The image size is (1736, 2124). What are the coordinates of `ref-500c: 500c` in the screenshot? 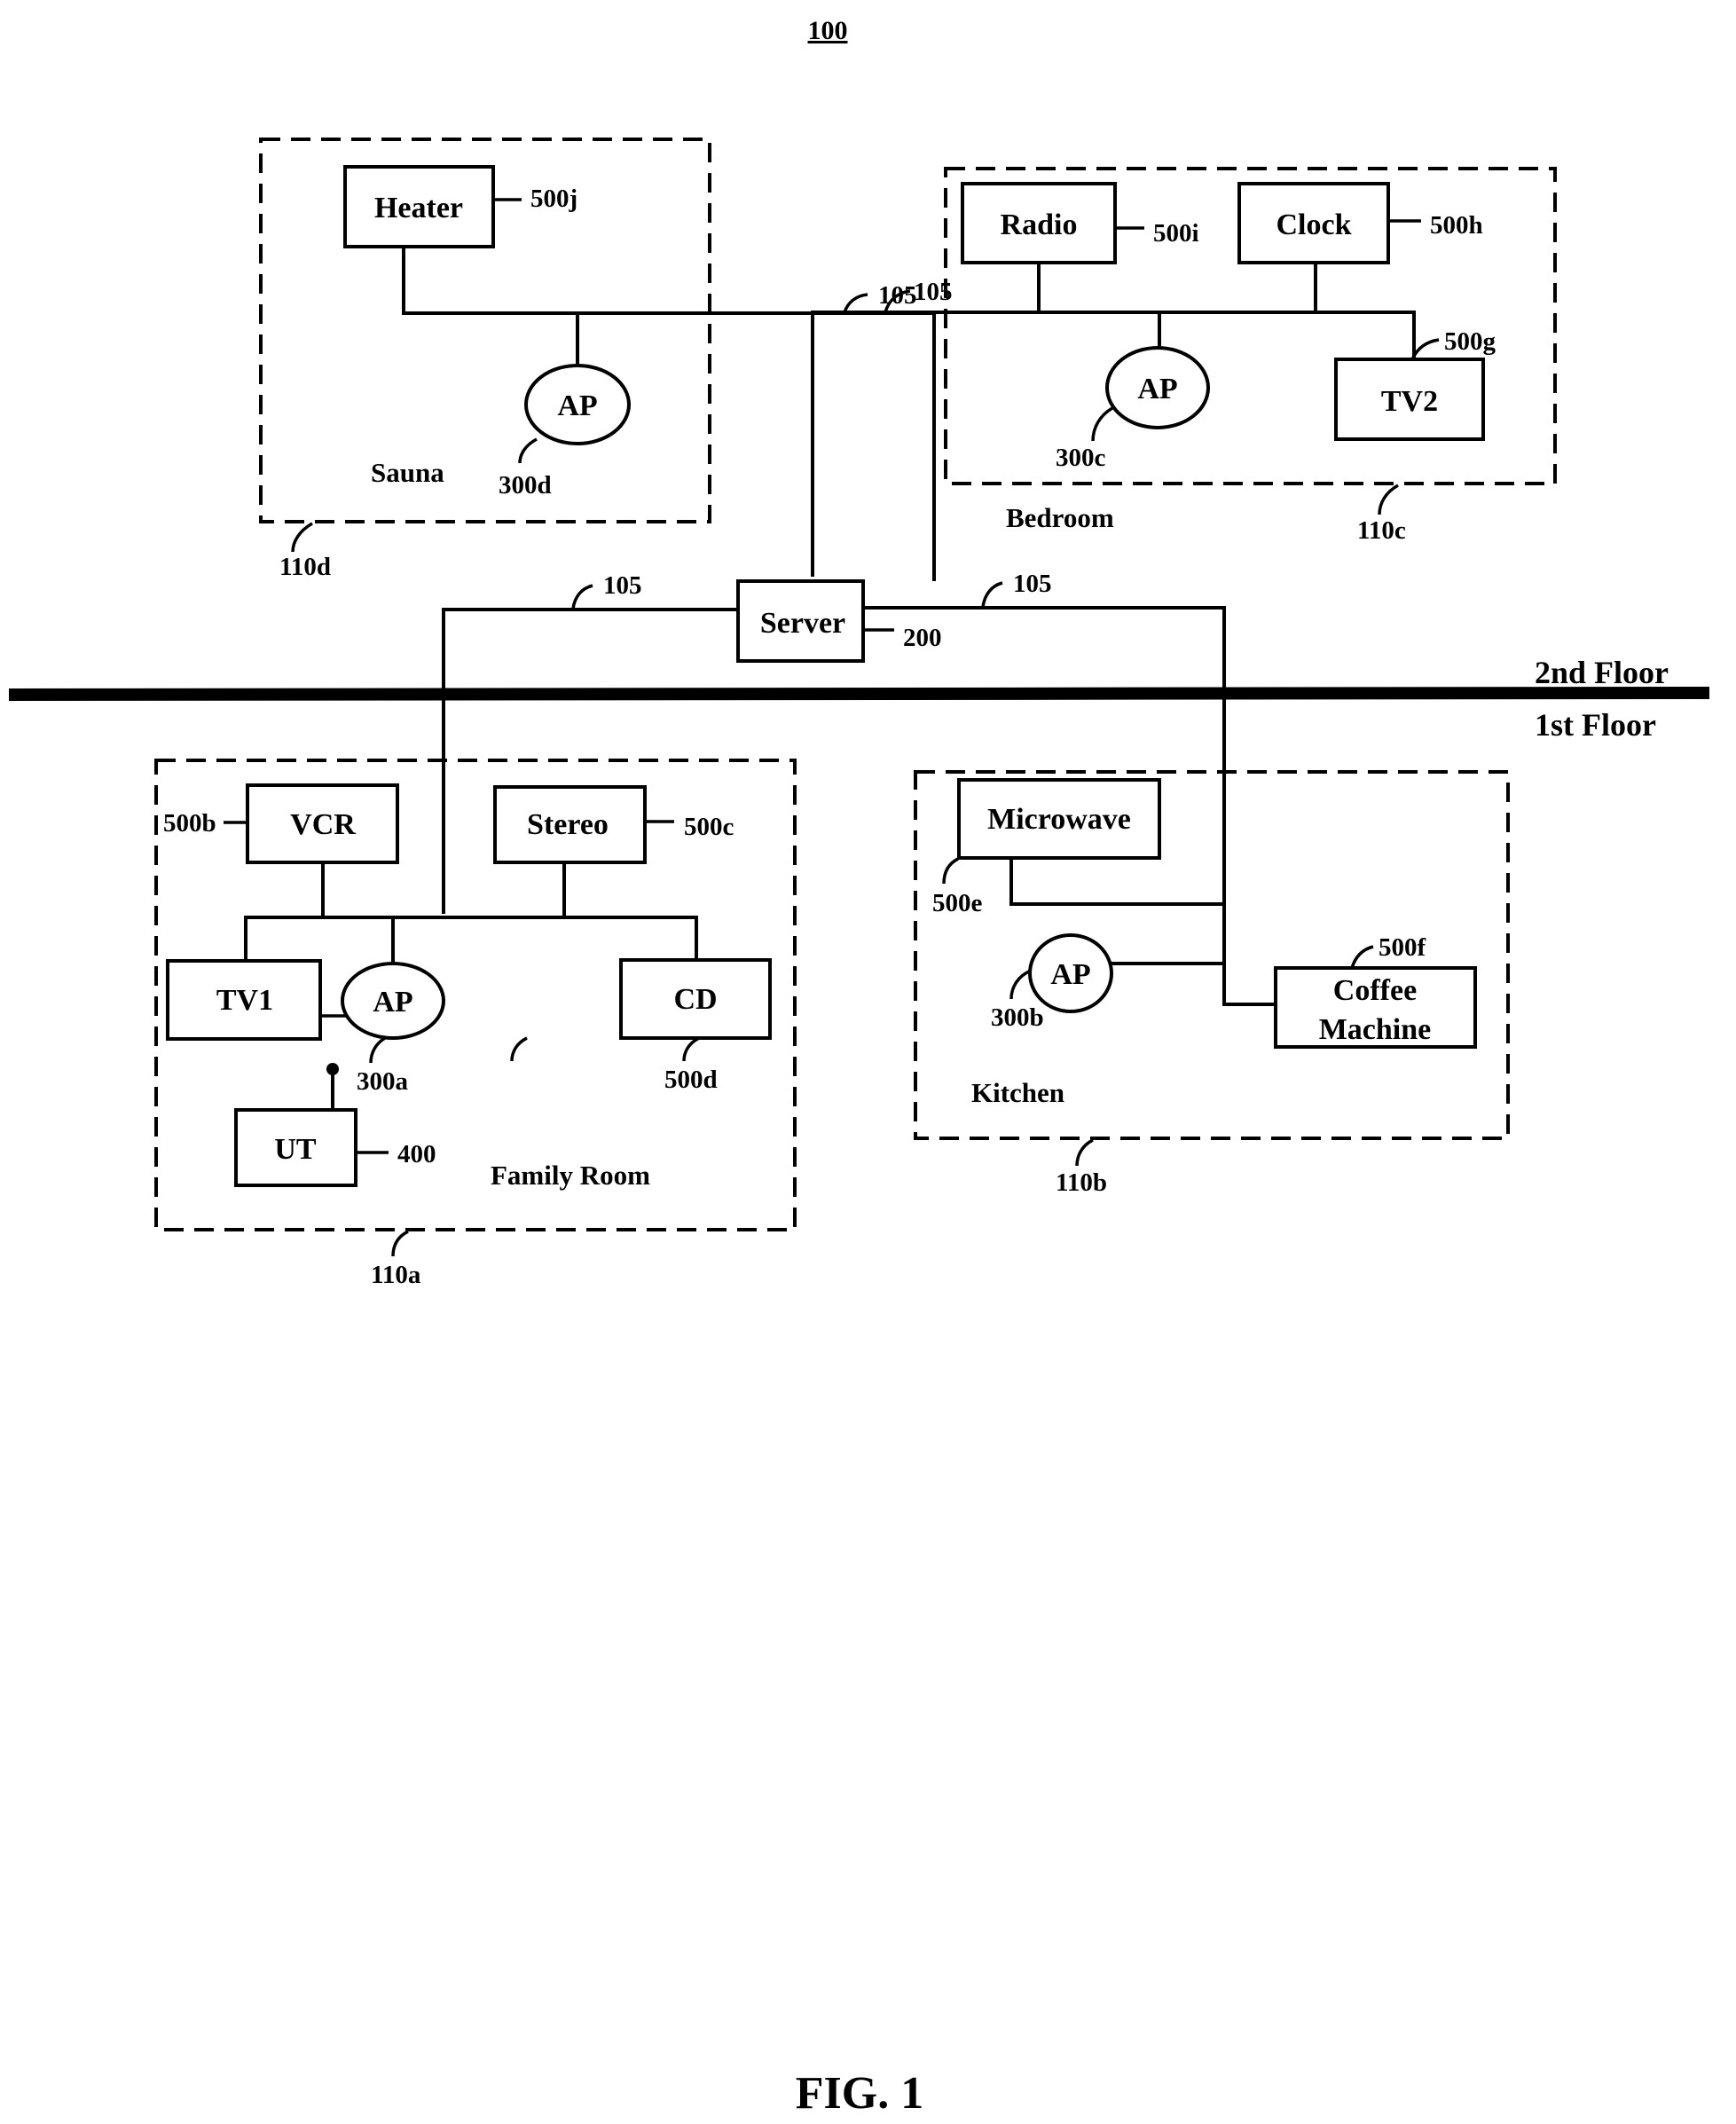 It's located at (709, 827).